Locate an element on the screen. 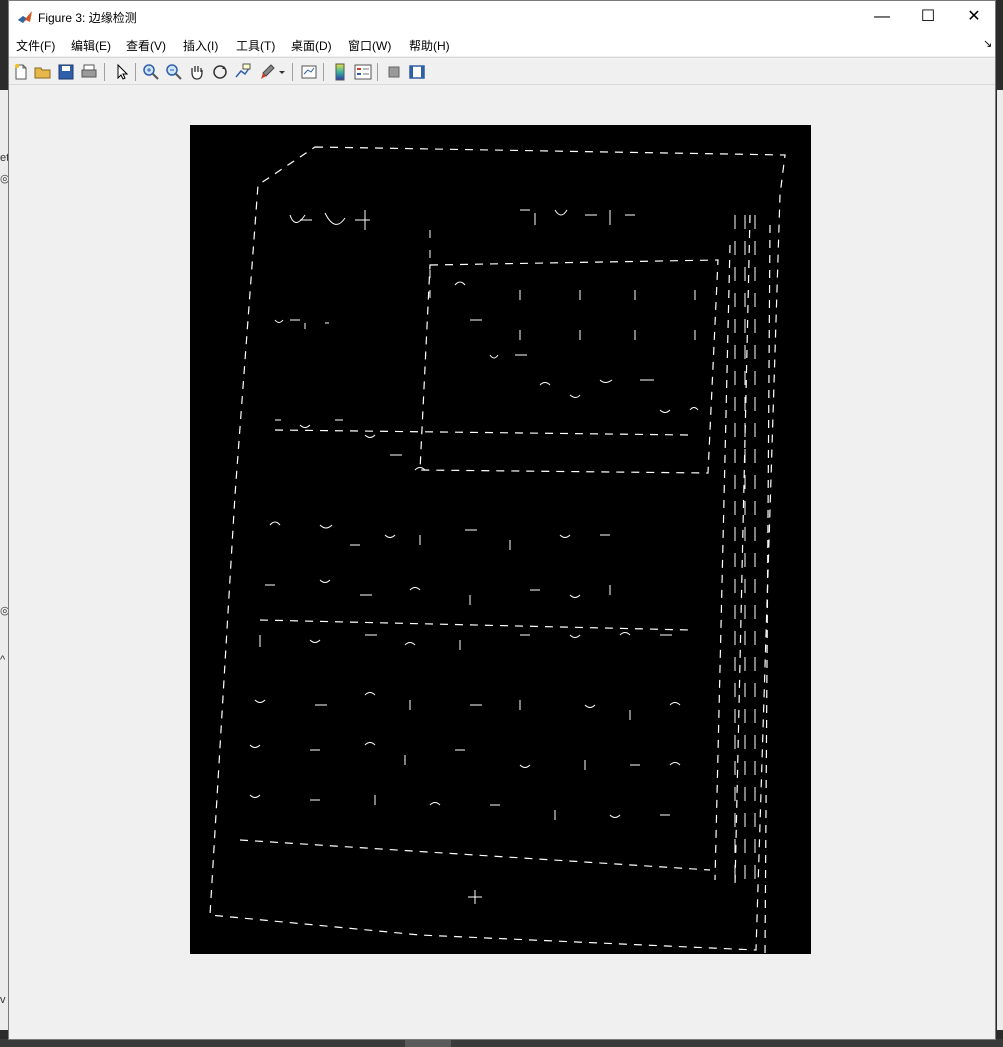  save-icon is located at coordinates (66, 72).